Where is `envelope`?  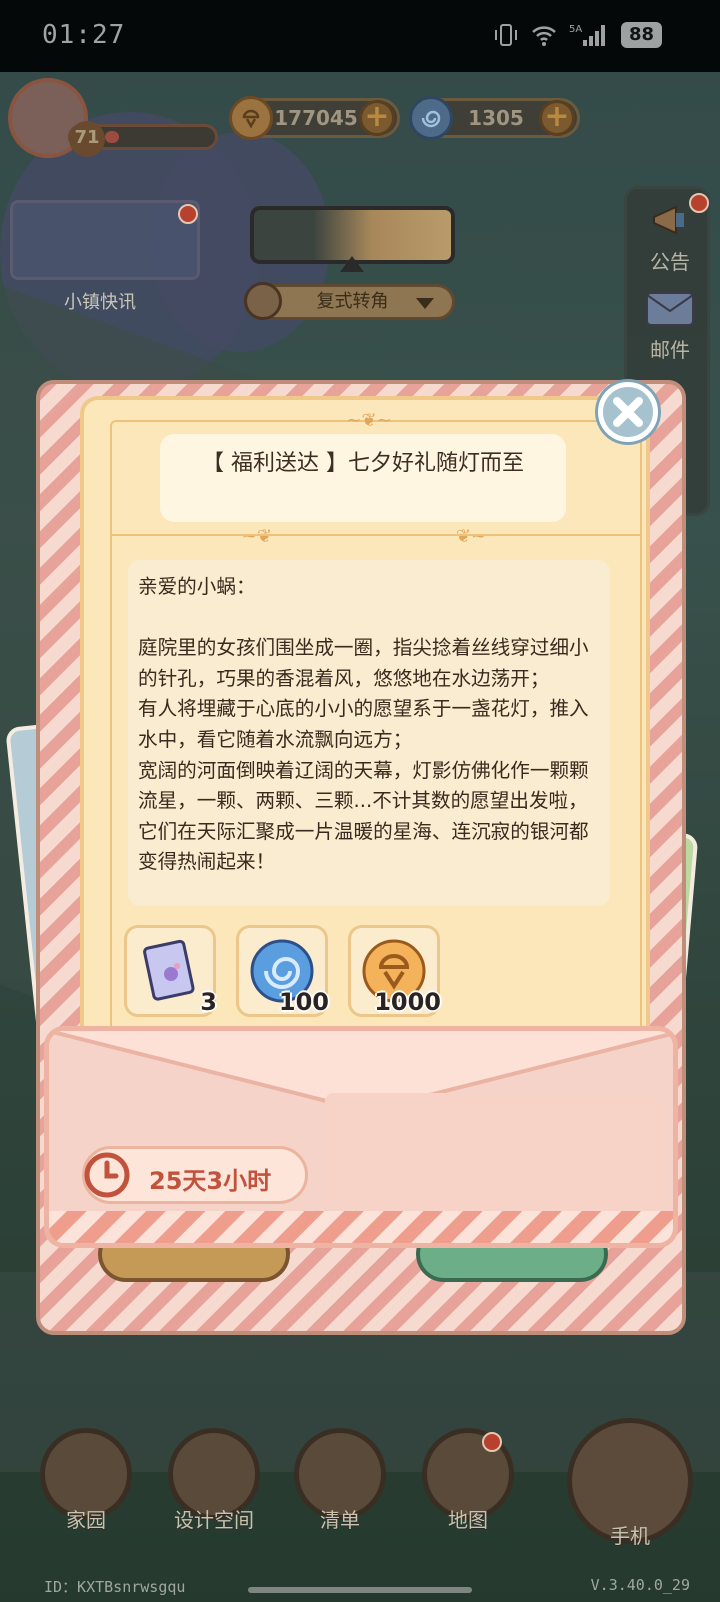
envelope is located at coordinates (361, 1137).